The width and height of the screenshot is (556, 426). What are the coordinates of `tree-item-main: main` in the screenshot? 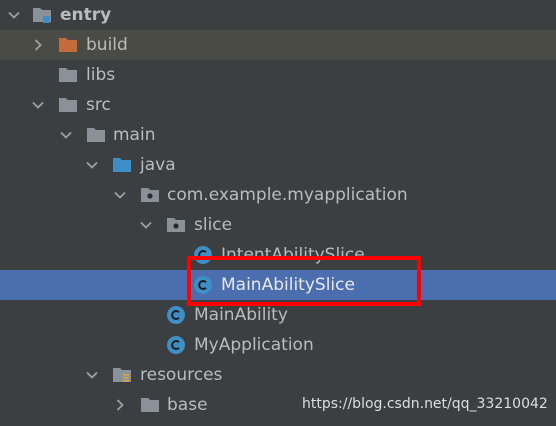 It's located at (278, 135).